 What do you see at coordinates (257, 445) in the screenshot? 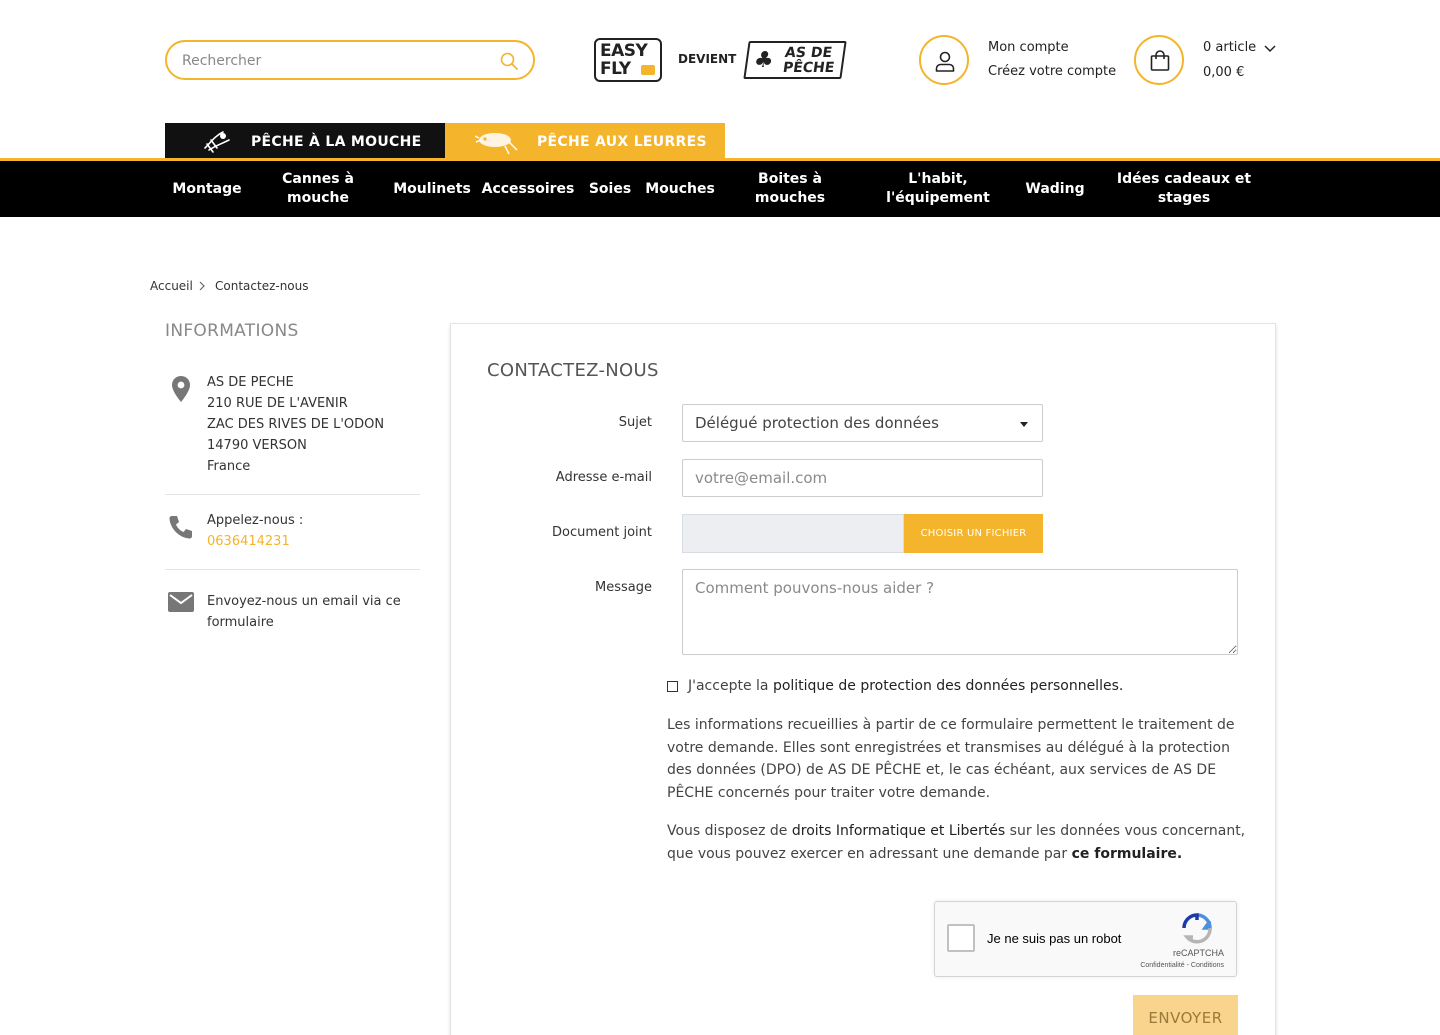
I see `address-line: 14790 VERSON` at bounding box center [257, 445].